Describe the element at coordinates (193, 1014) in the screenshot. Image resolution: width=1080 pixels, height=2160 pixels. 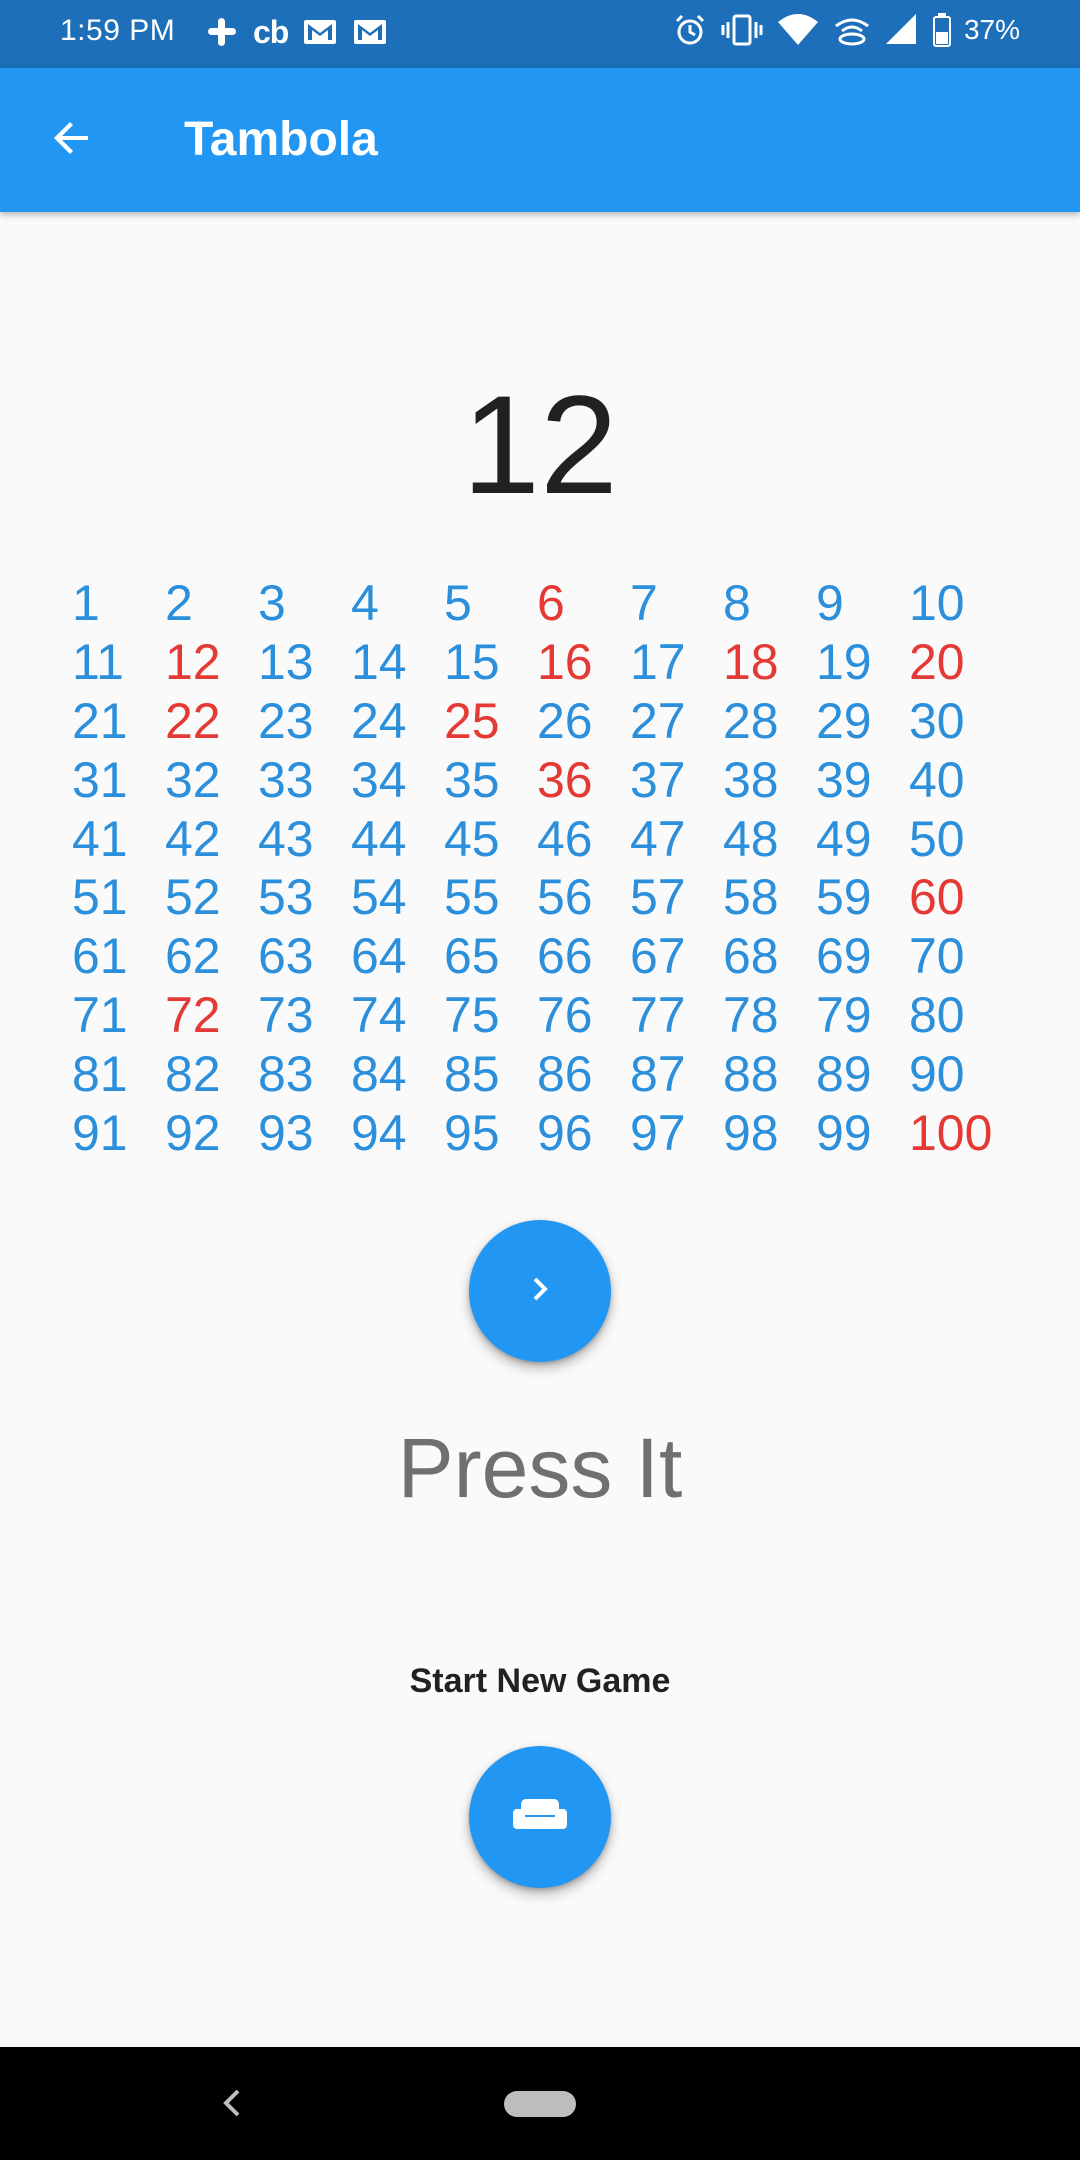
I see `called-number: 72` at that location.